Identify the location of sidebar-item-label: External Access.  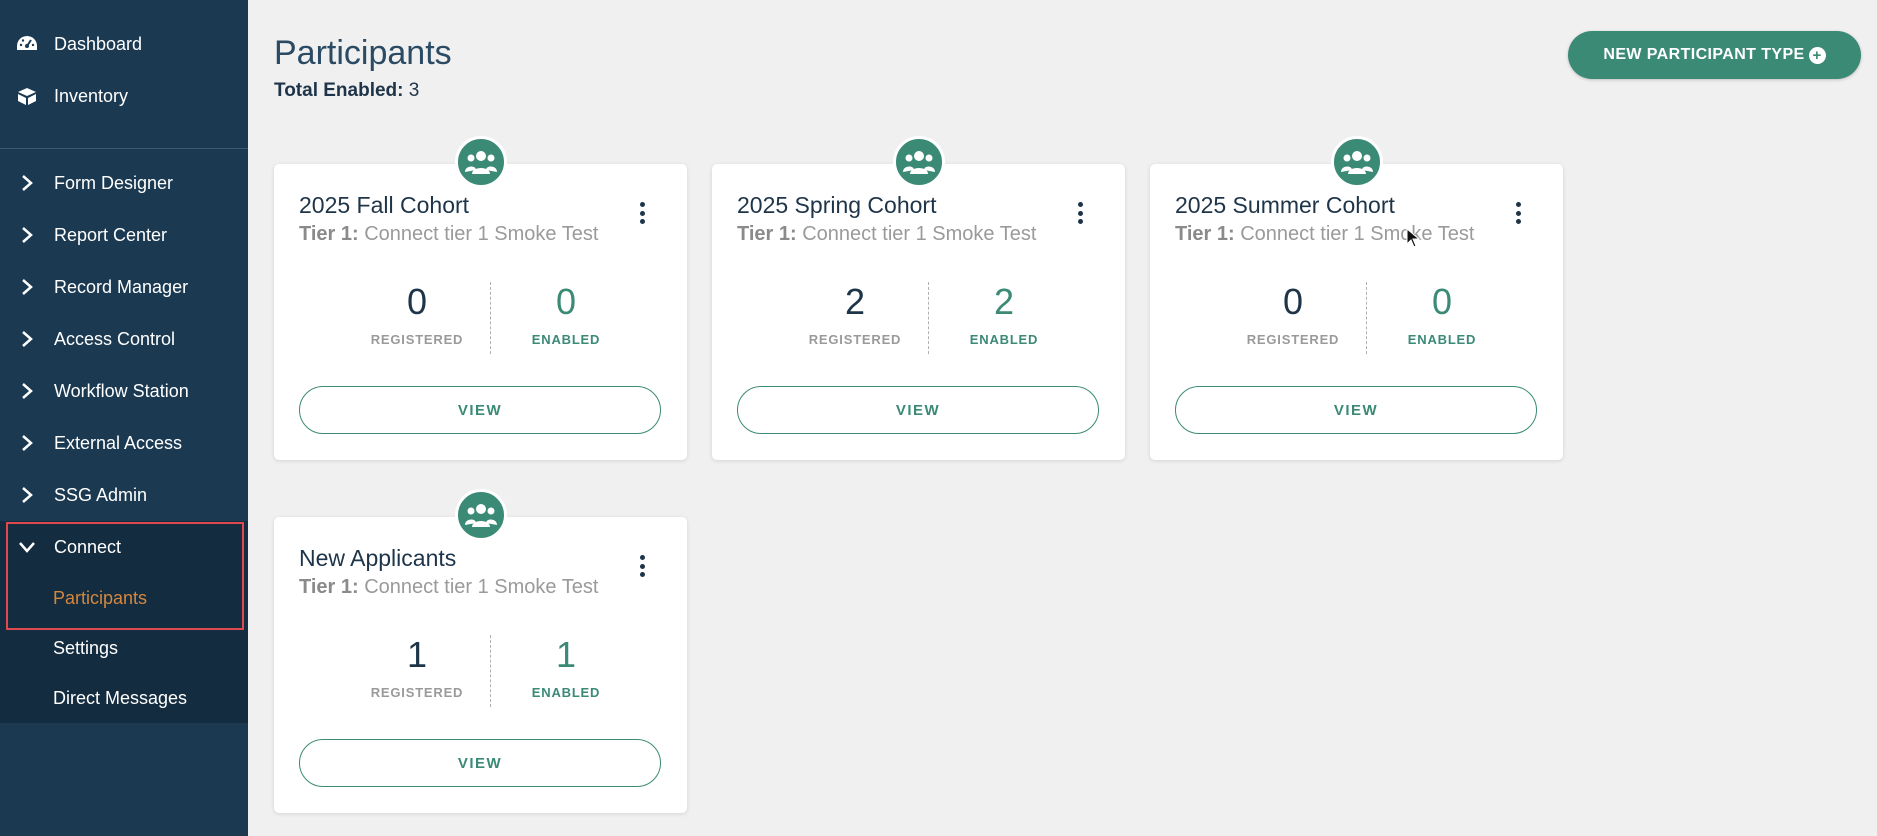
(118, 442).